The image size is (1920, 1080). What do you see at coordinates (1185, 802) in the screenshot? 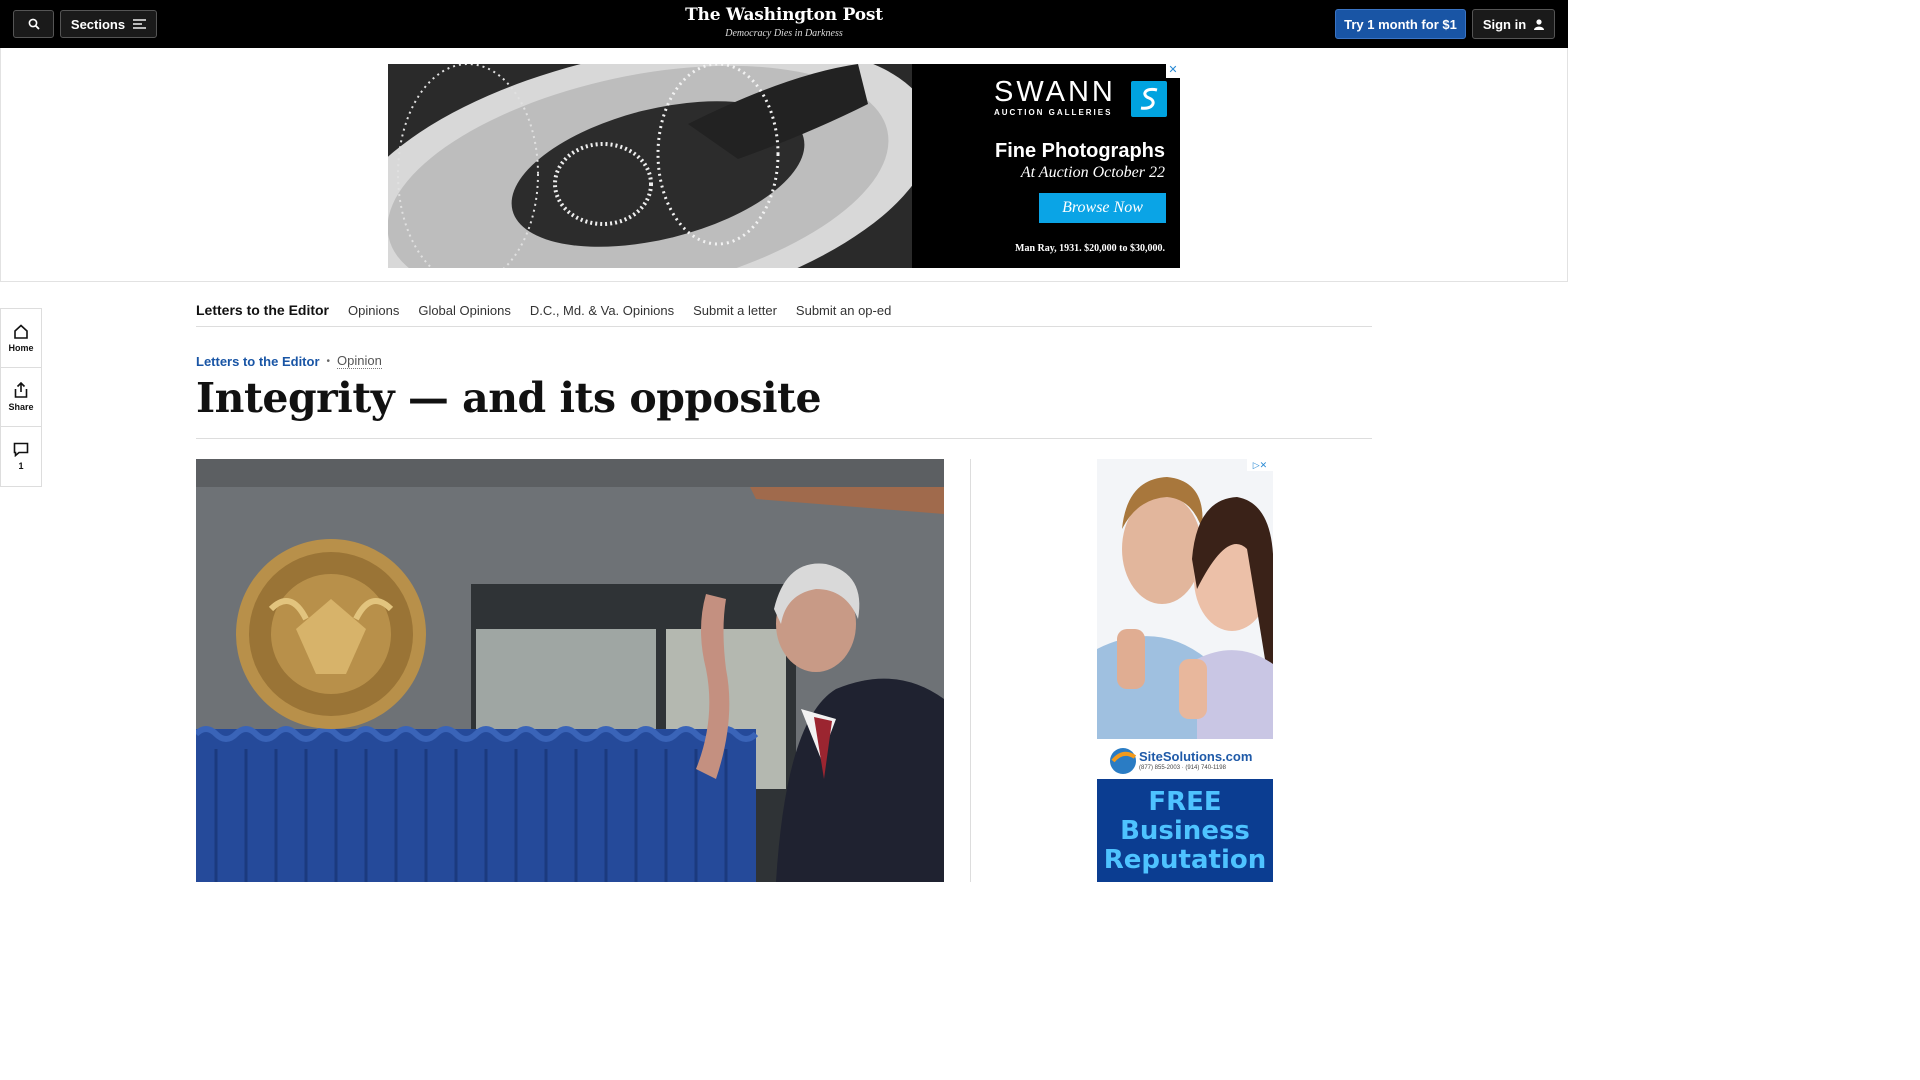
I see `side-ad-line1: FREE` at bounding box center [1185, 802].